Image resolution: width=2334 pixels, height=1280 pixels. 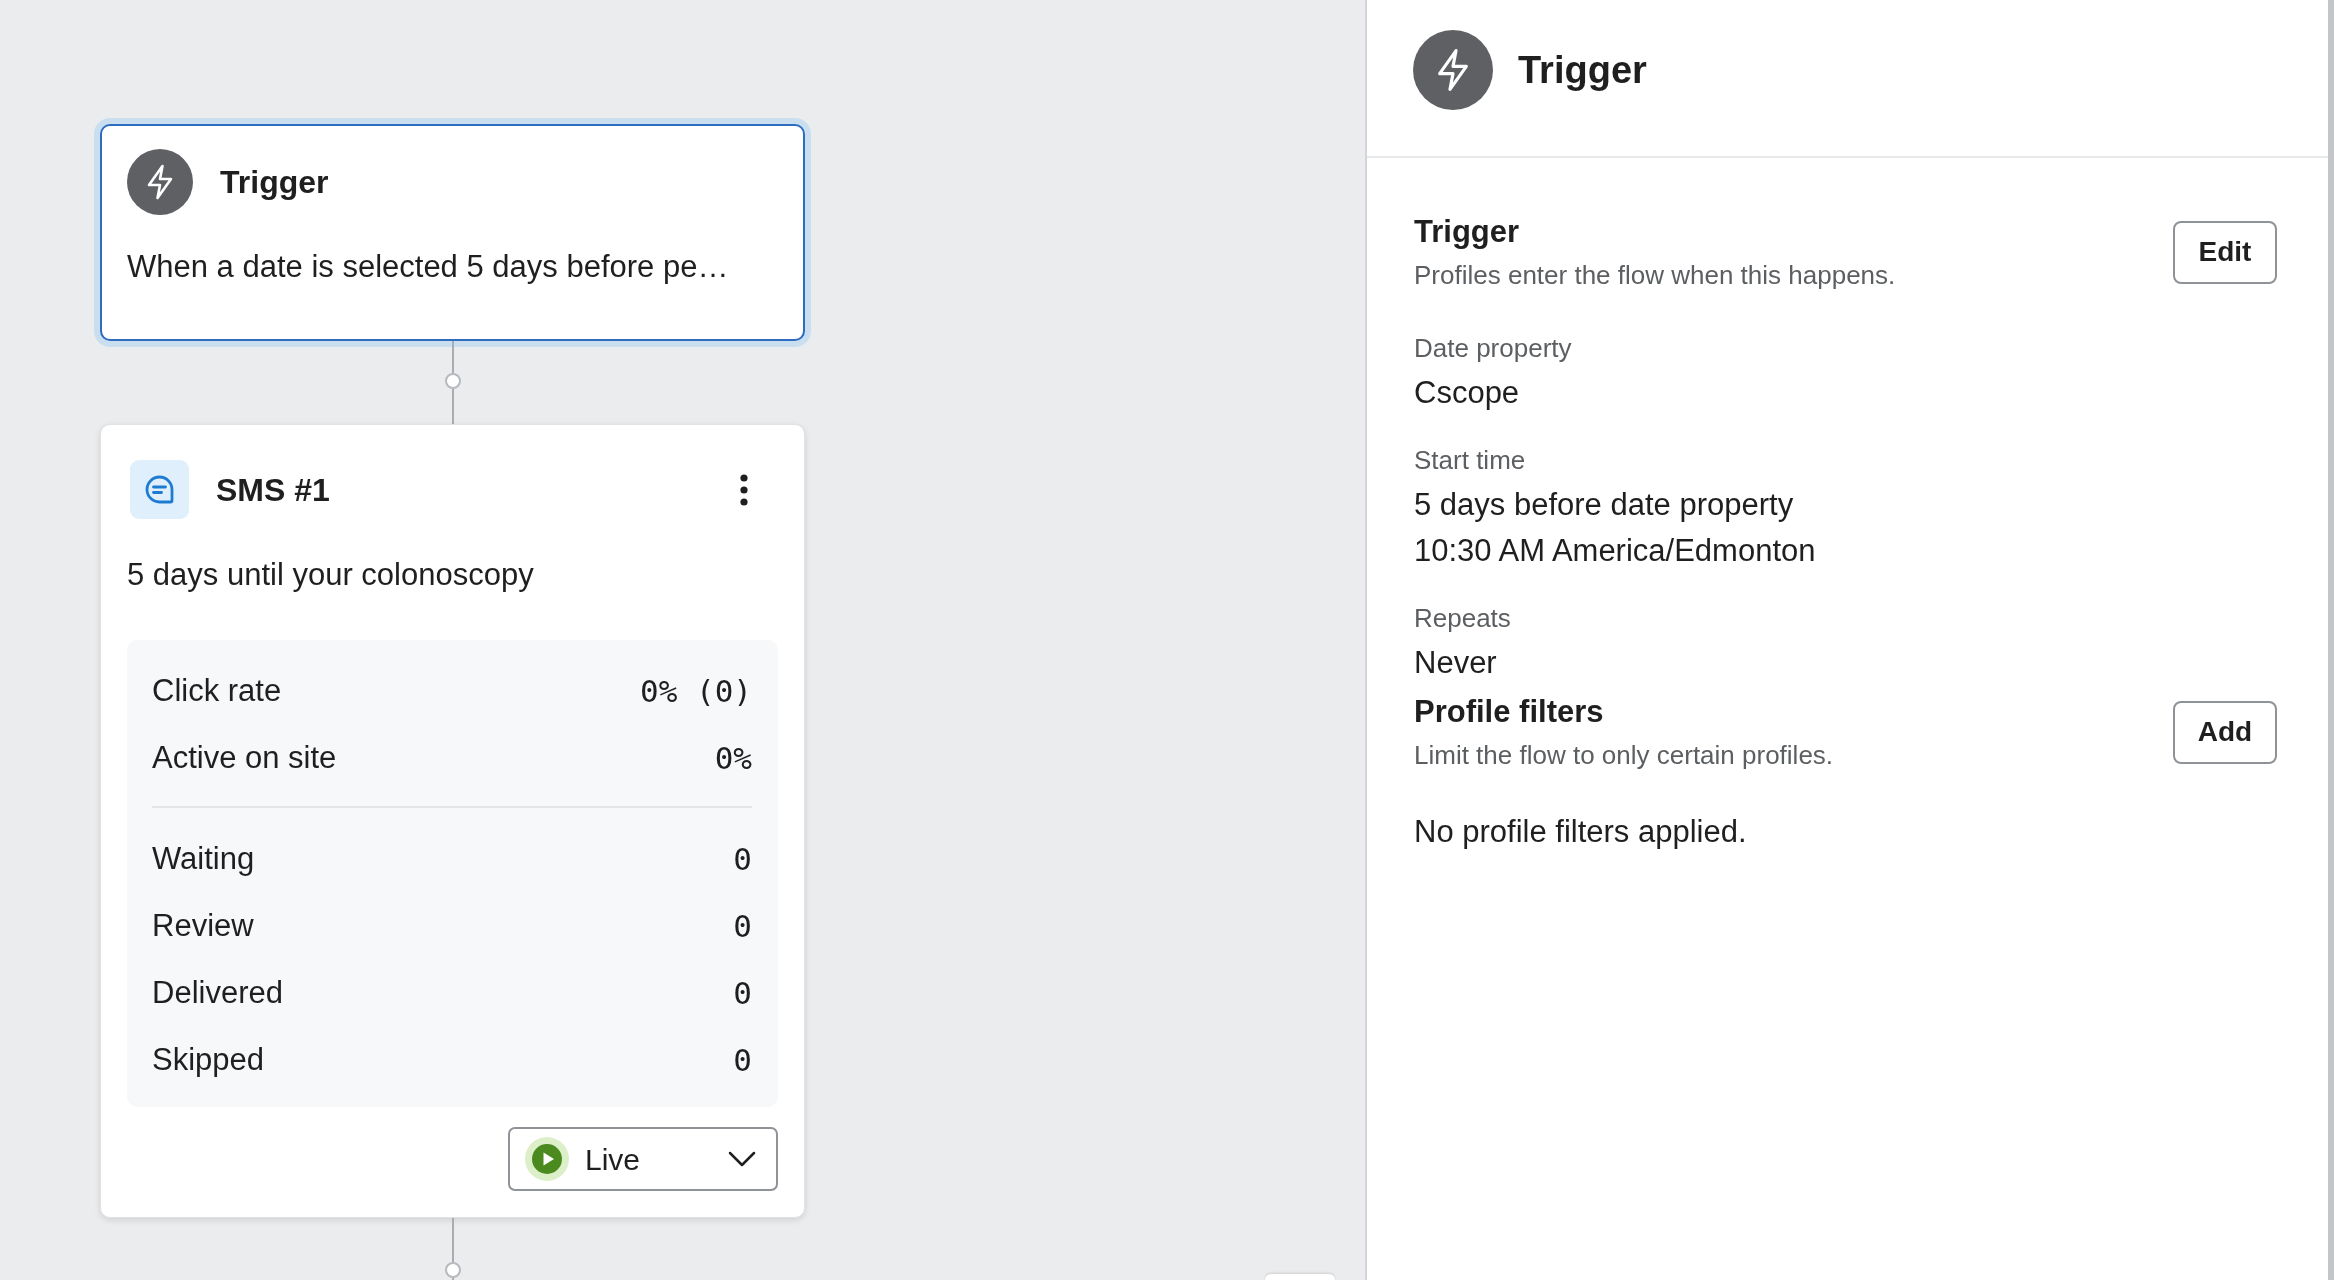 I want to click on chevron-down-icon, so click(x=742, y=1159).